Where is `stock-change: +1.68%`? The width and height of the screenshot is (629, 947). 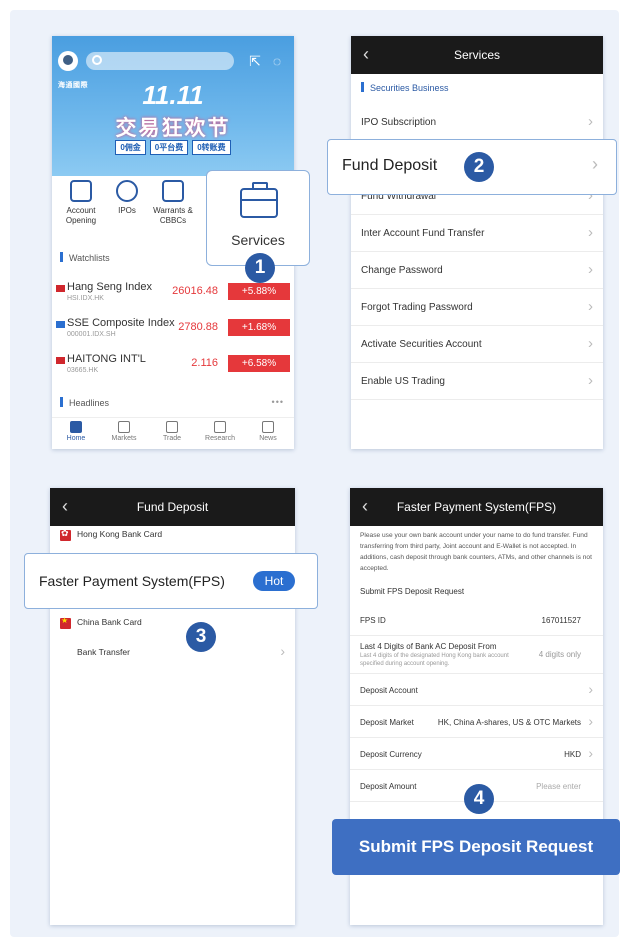
stock-change: +1.68% is located at coordinates (259, 327).